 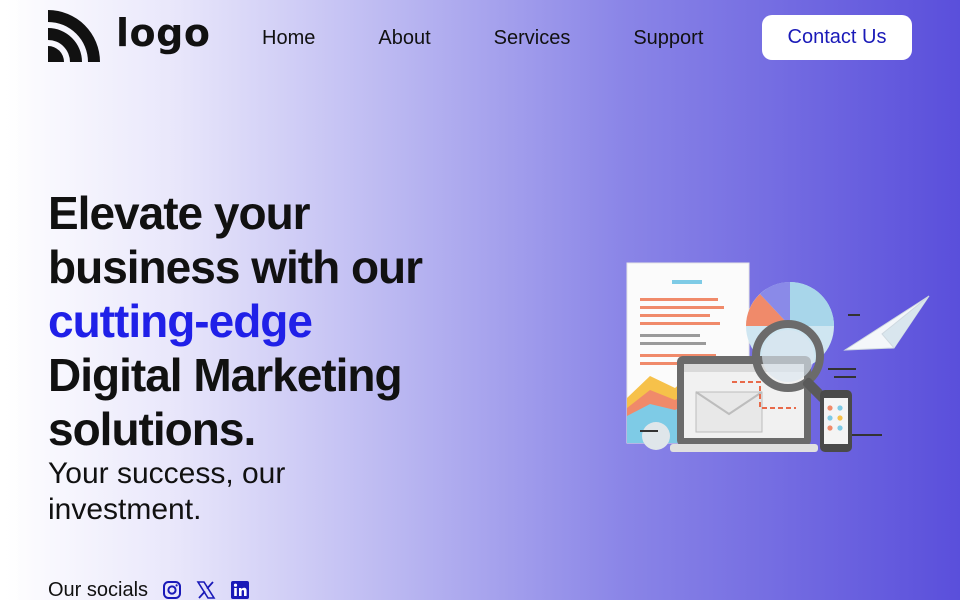 I want to click on nav-home: Home, so click(x=288, y=38).